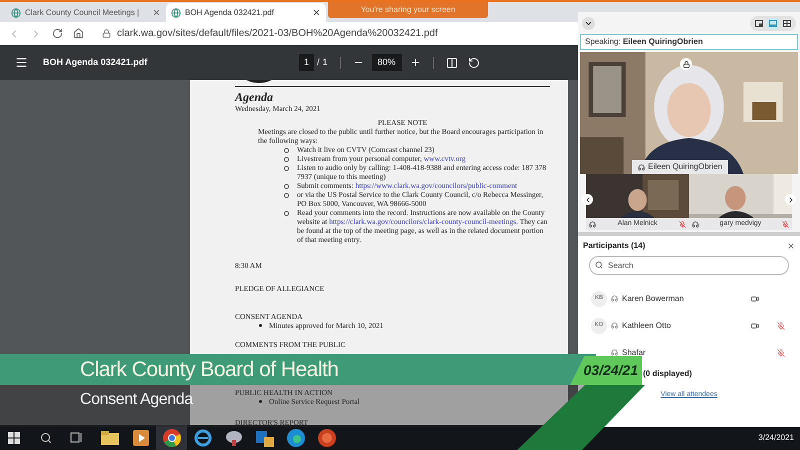 Image resolution: width=800 pixels, height=450 pixels. What do you see at coordinates (325, 62) in the screenshot?
I see `page-count: 1` at bounding box center [325, 62].